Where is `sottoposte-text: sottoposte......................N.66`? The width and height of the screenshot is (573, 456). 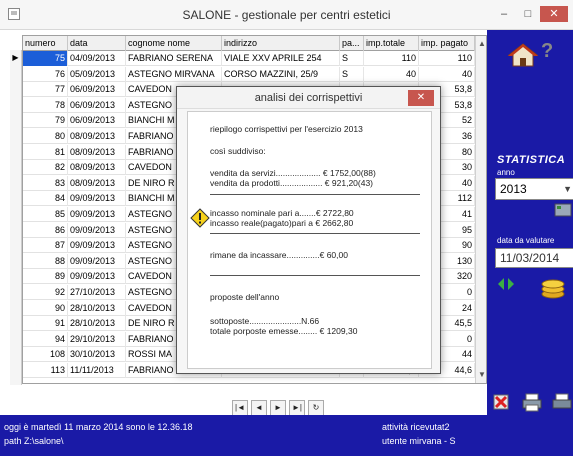
sottoposte-text: sottoposte......................N.66 is located at coordinates (265, 321).